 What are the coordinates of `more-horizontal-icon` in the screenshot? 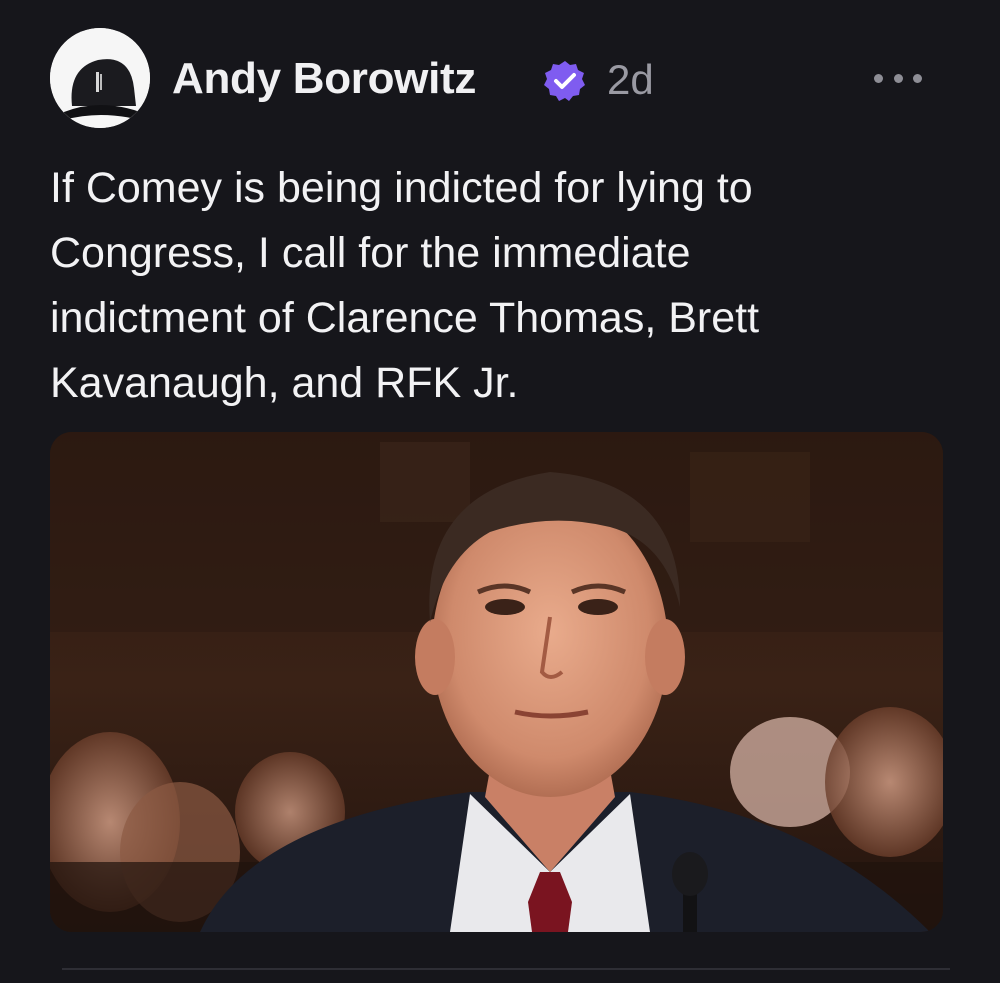 It's located at (878, 78).